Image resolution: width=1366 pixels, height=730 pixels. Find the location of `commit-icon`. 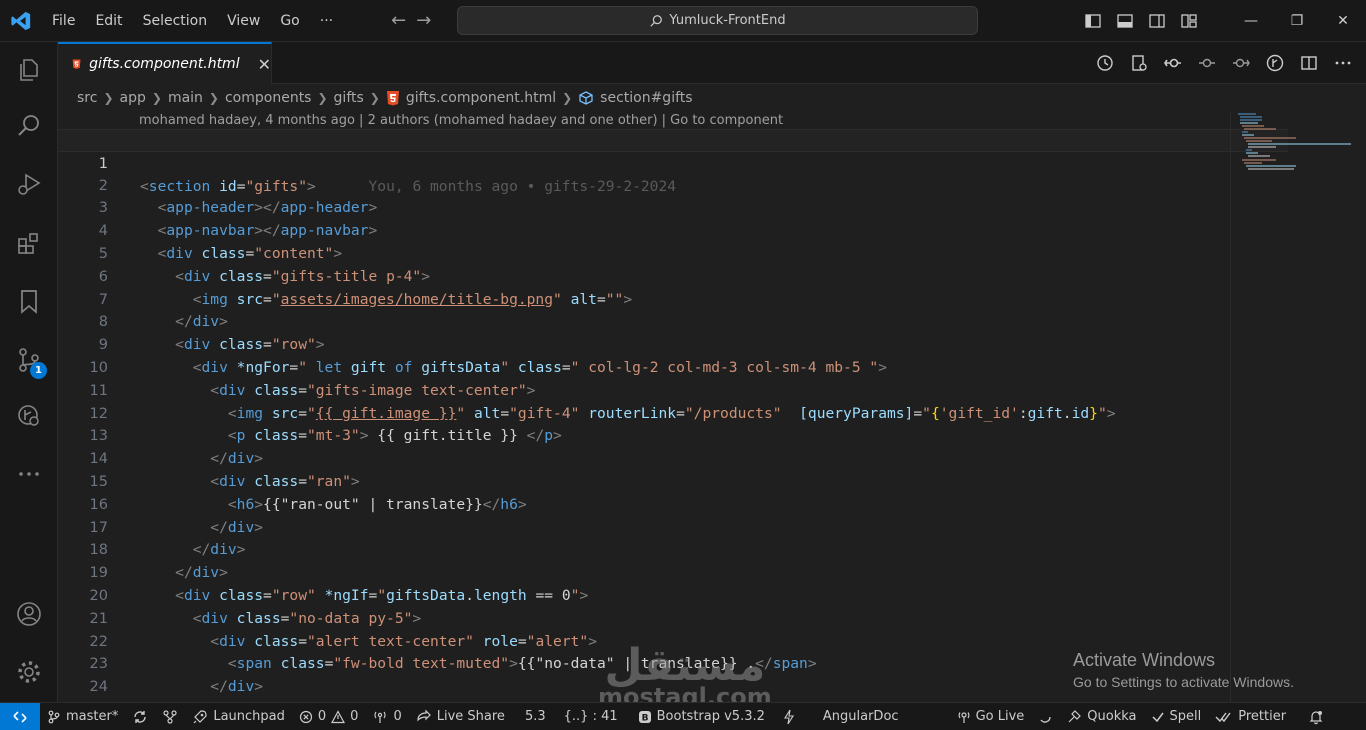

commit-icon is located at coordinates (1207, 63).